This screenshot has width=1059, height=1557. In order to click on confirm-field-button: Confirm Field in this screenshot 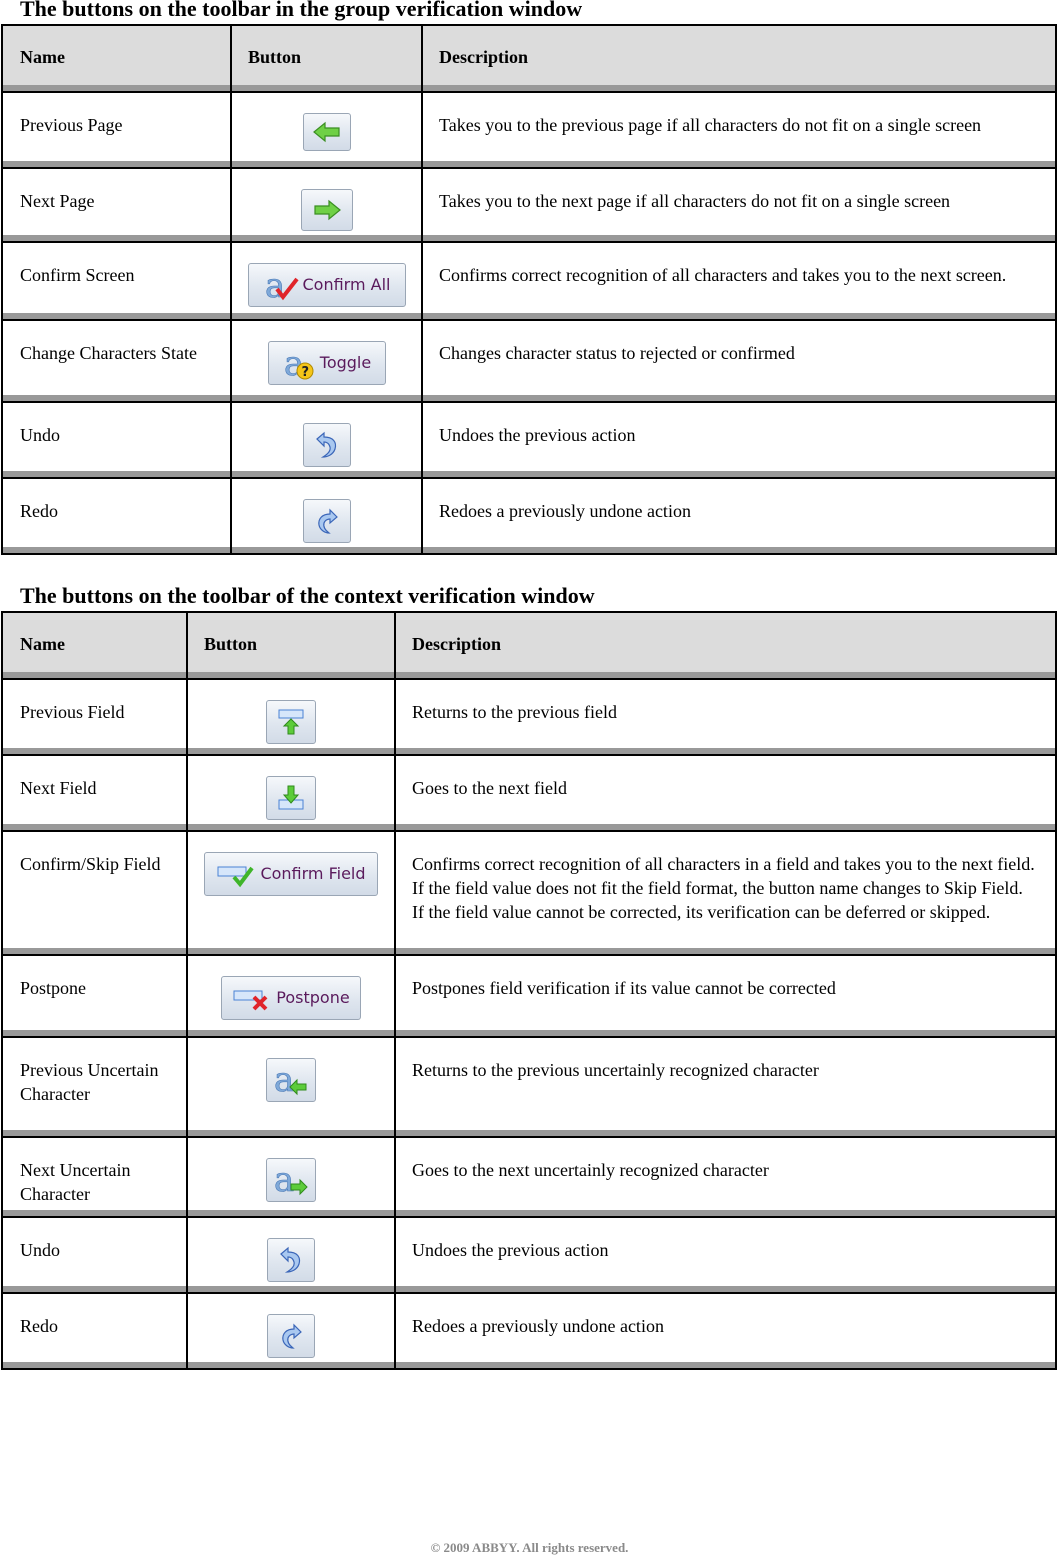, I will do `click(291, 874)`.